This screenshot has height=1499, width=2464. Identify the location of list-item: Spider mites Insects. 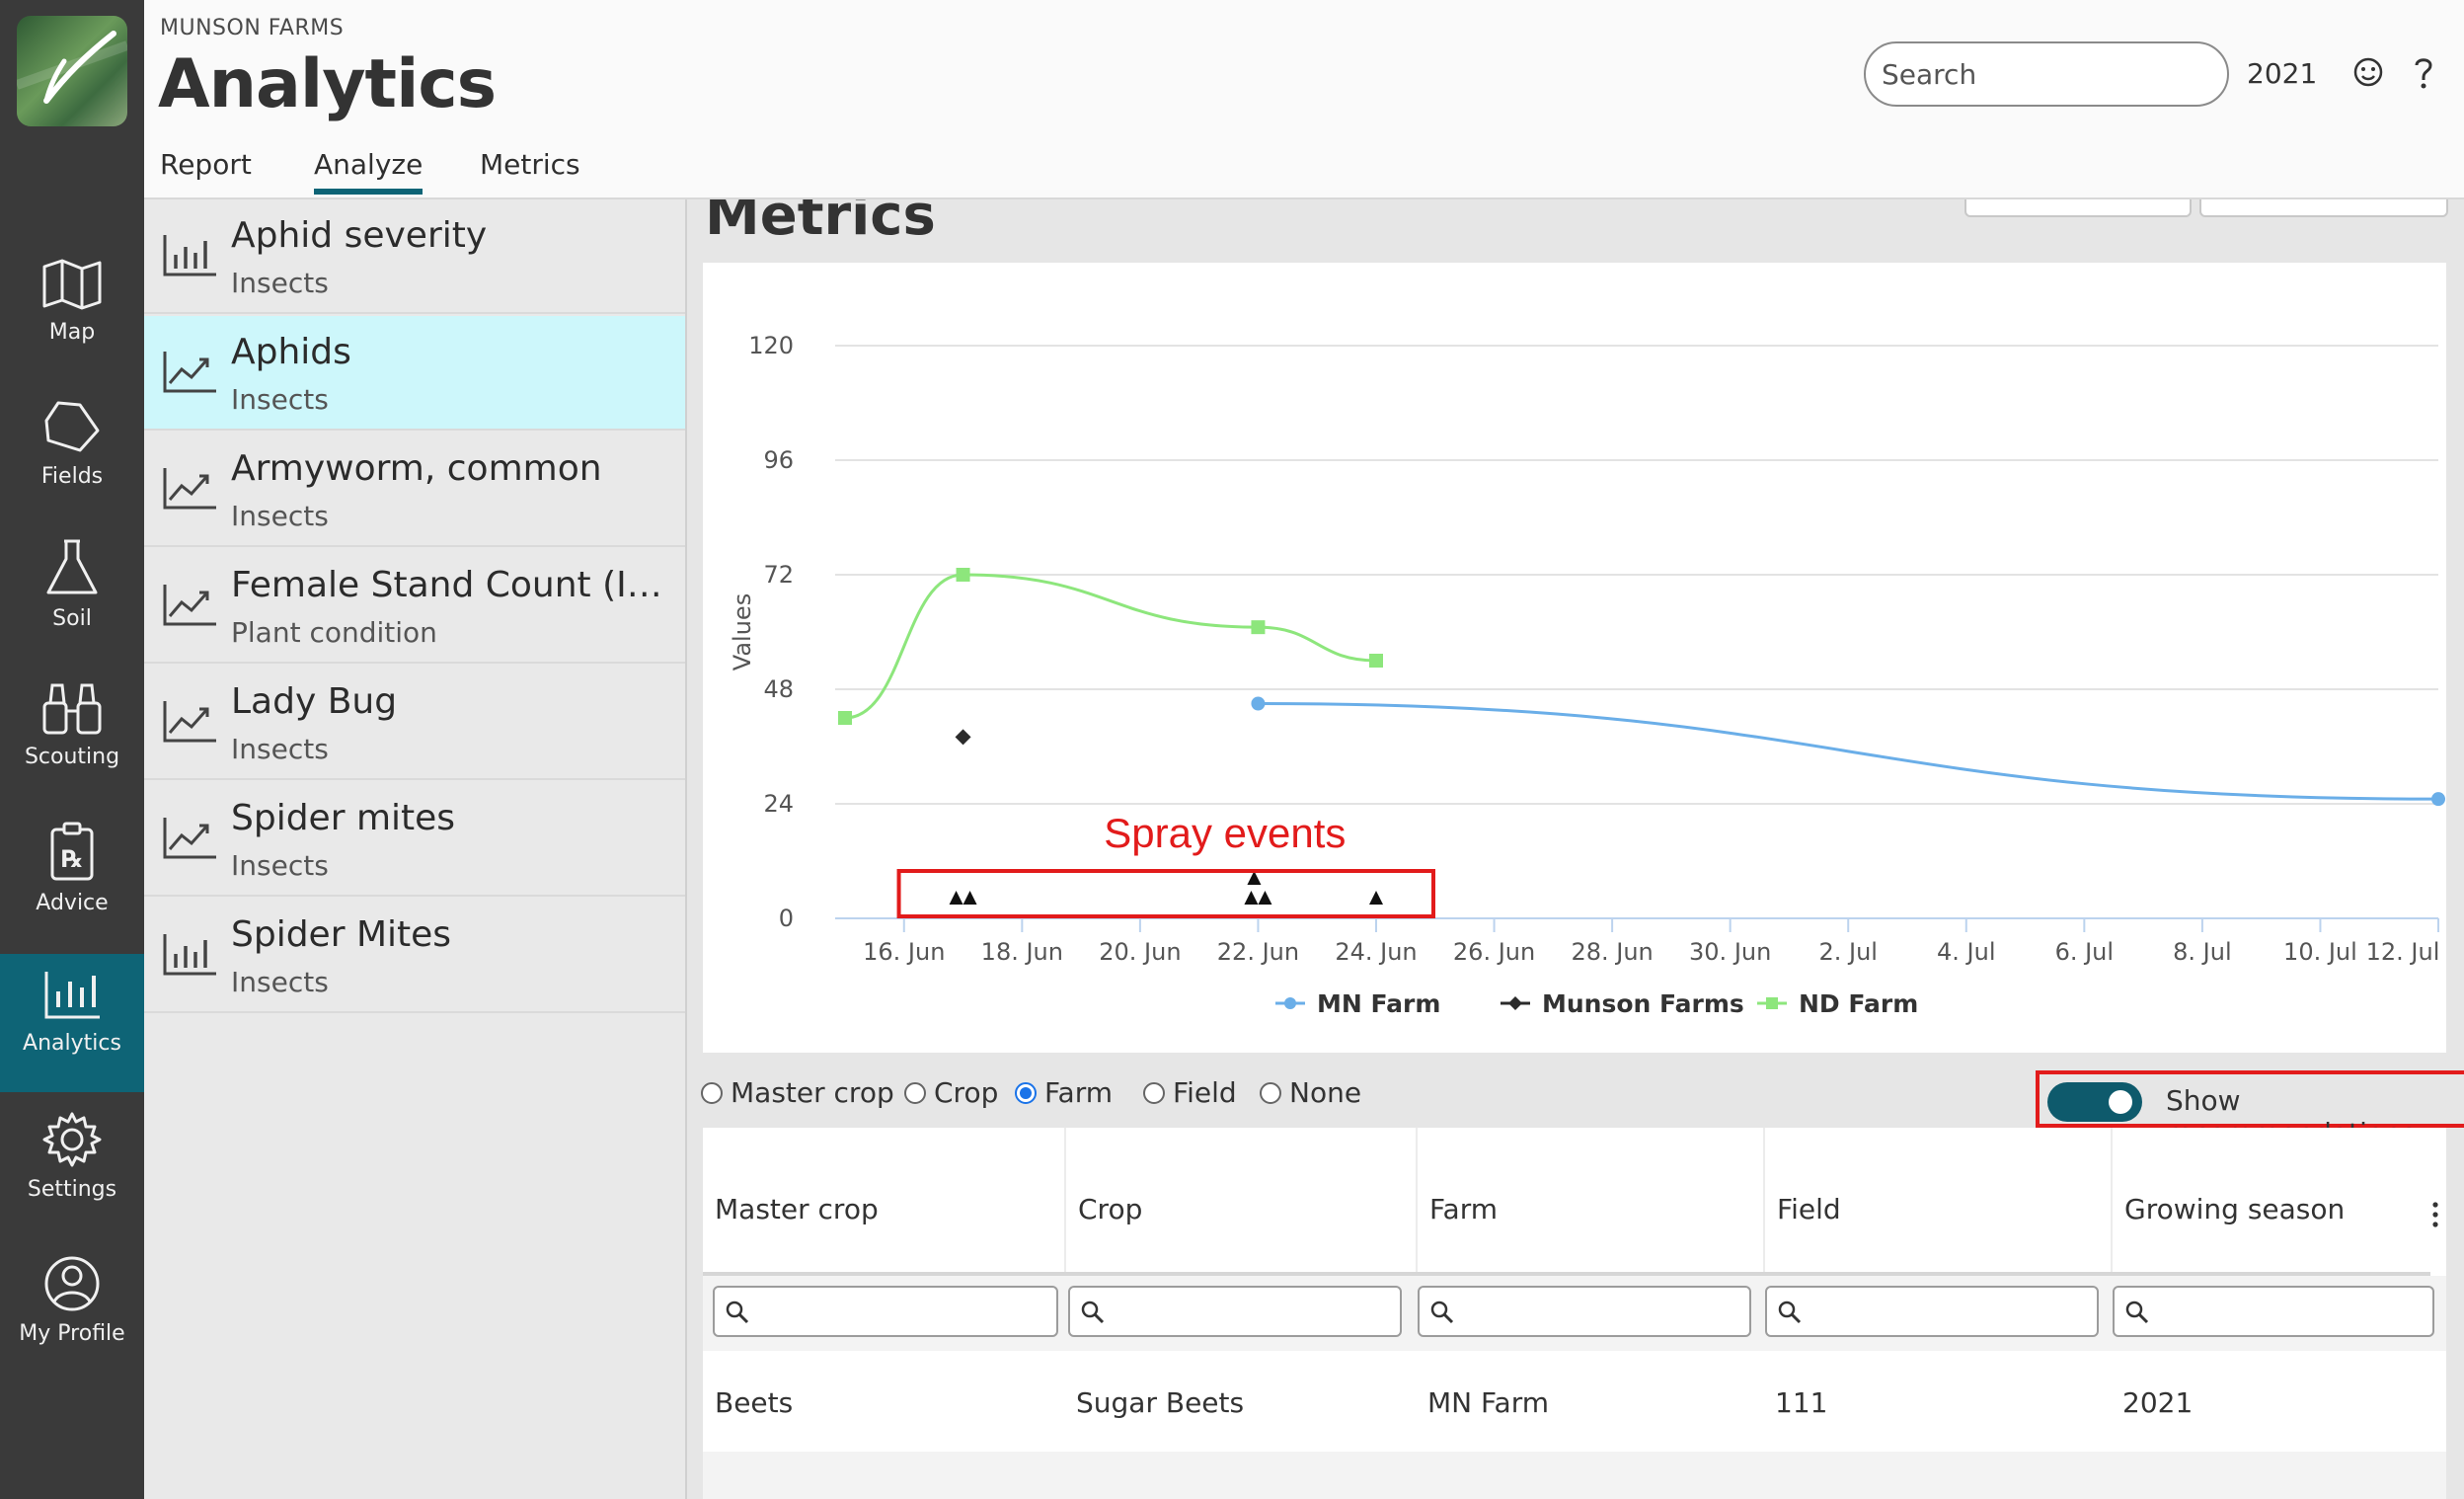
(414, 839).